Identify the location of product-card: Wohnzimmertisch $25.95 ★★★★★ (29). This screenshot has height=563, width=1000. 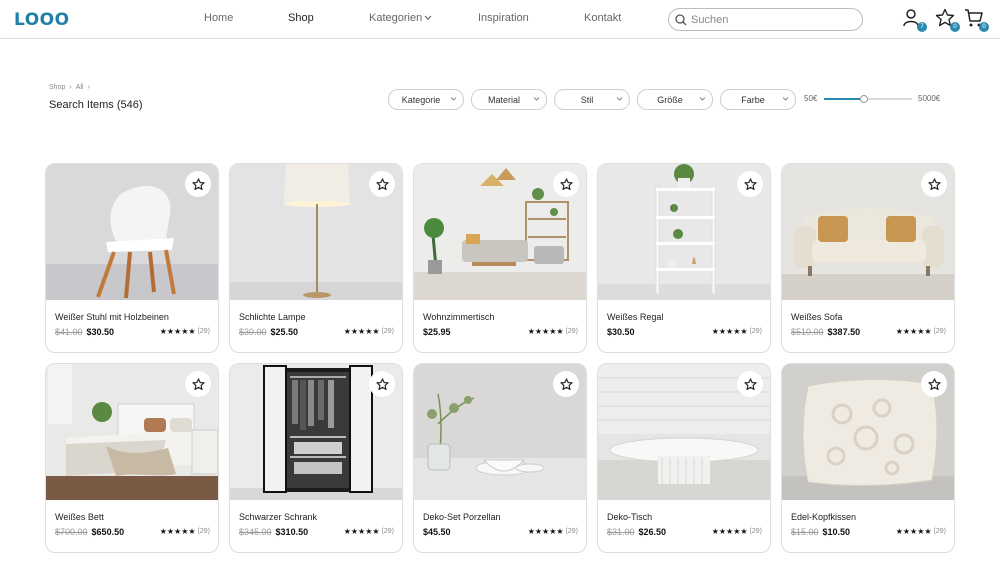
(500, 258).